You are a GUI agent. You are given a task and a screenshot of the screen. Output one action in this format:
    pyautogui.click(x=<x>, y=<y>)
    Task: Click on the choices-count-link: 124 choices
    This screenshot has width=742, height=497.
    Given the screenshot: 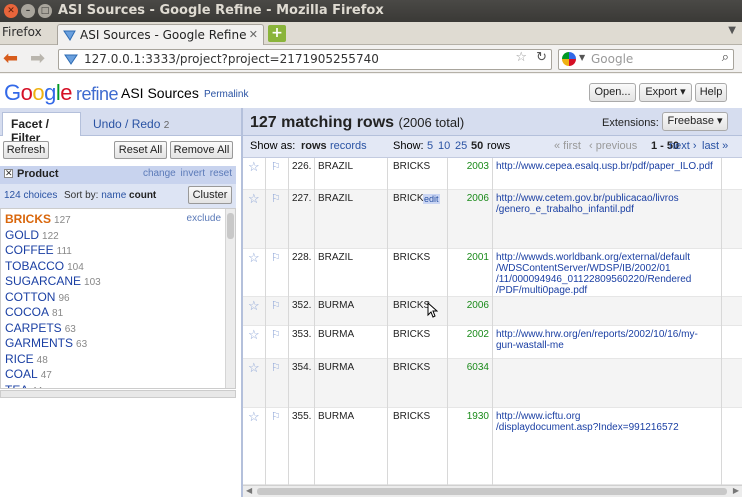 What is the action you would take?
    pyautogui.click(x=30, y=195)
    